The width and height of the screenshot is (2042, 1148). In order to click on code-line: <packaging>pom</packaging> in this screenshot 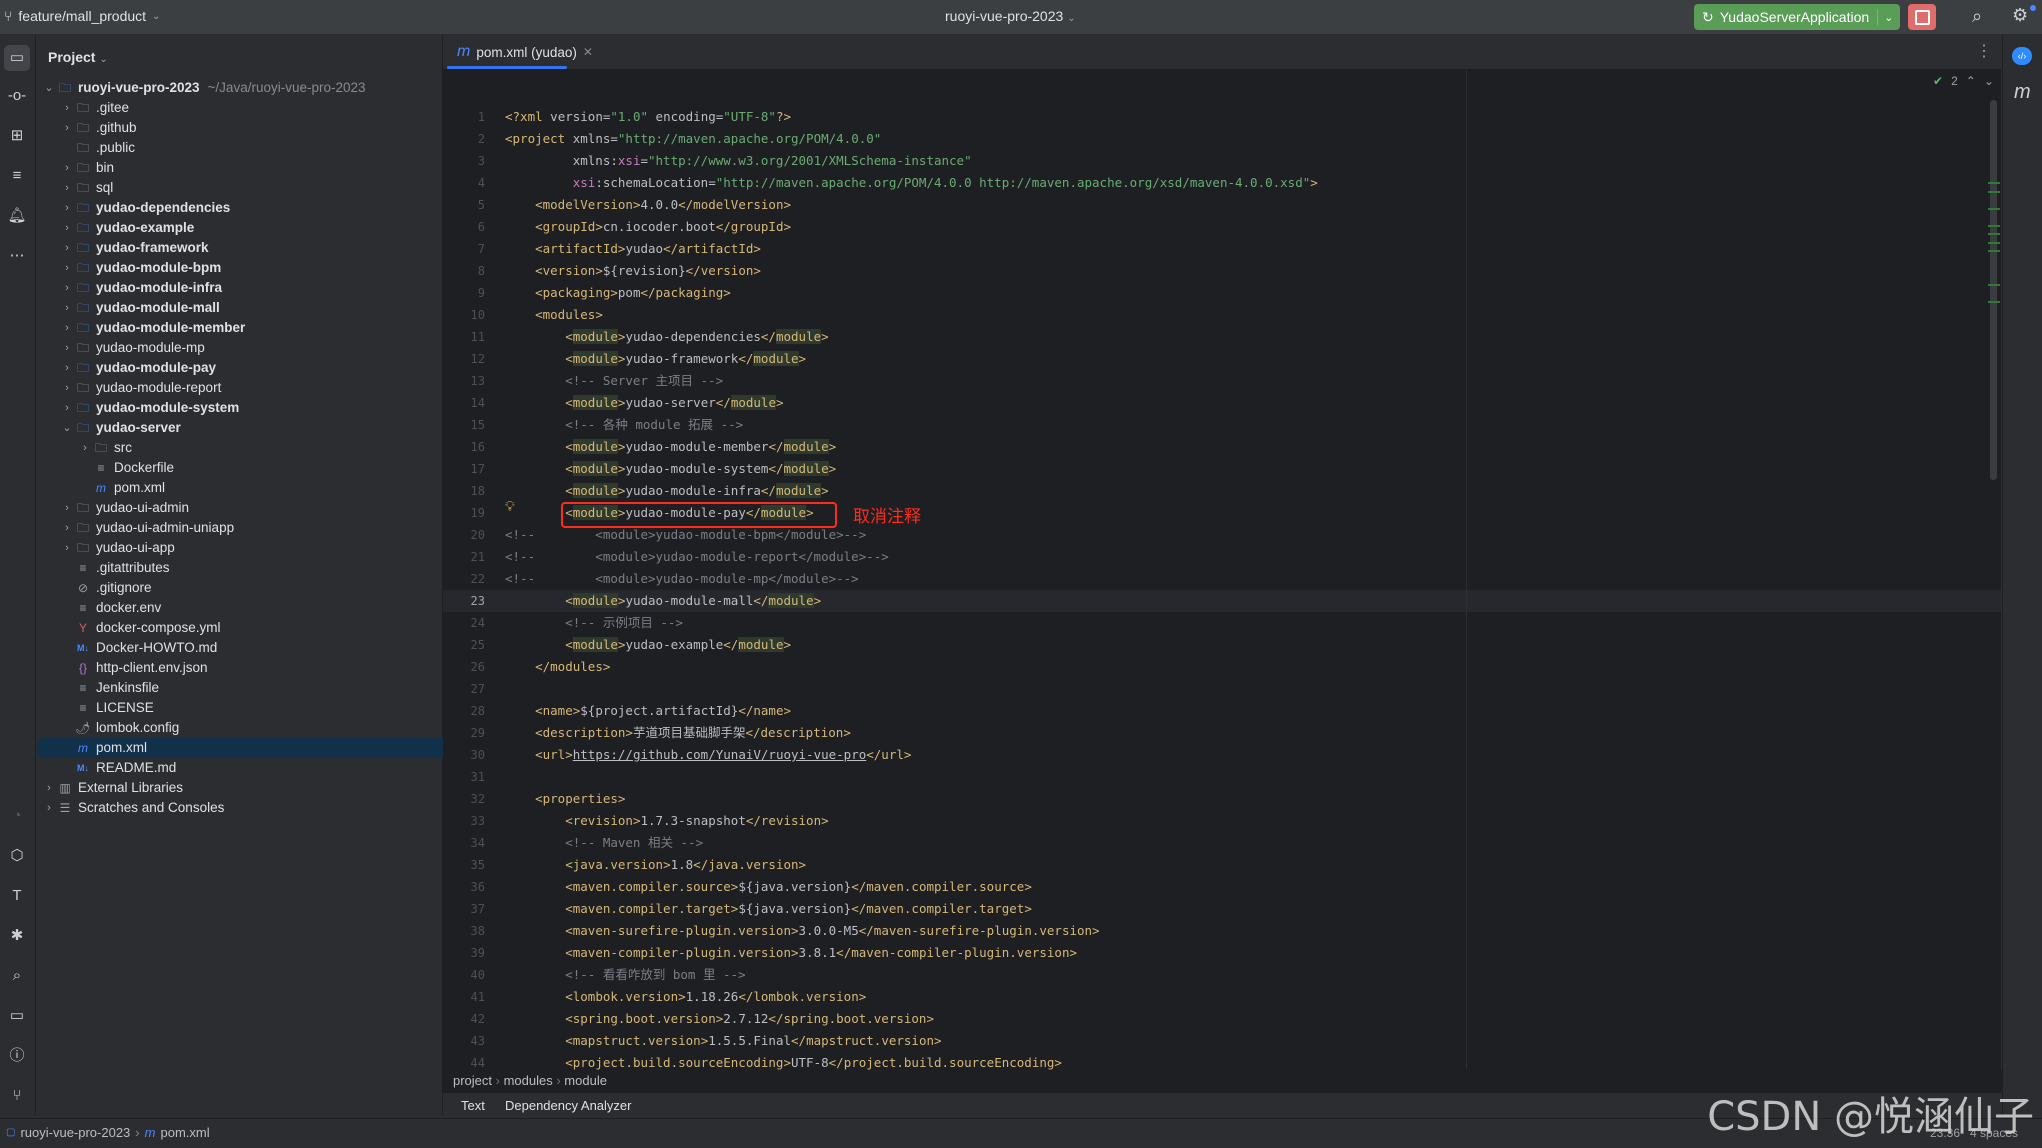, I will do `click(618, 293)`.